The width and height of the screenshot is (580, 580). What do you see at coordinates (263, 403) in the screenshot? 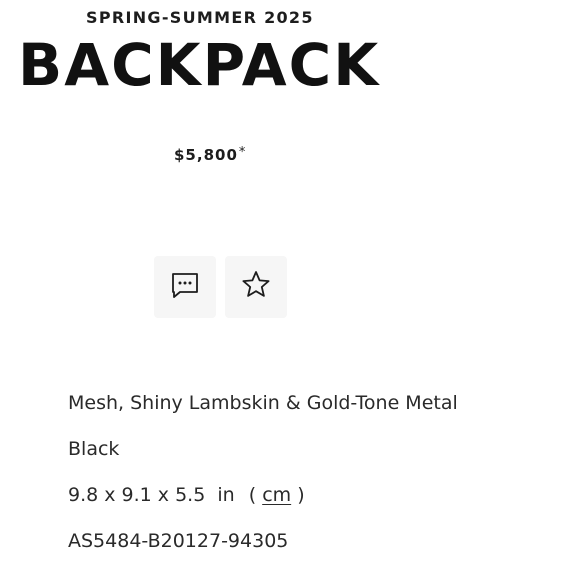
I see `material-spec: Mesh, Shiny Lambskin & Gold-Tone Metal` at bounding box center [263, 403].